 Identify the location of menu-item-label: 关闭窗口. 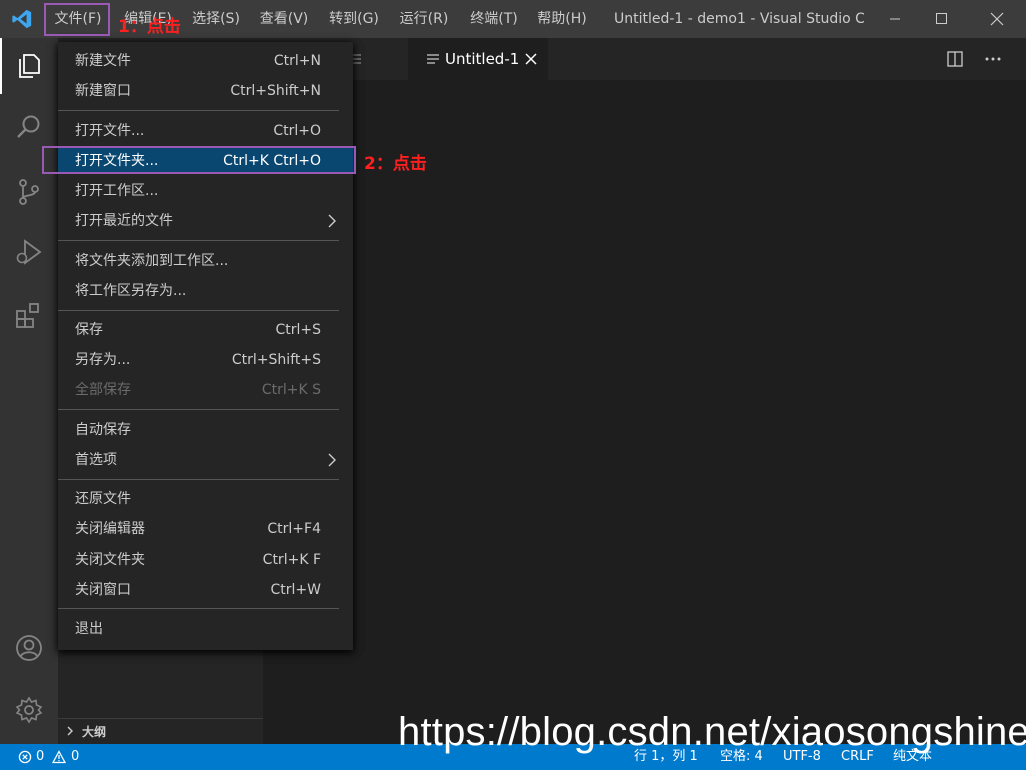
(103, 590).